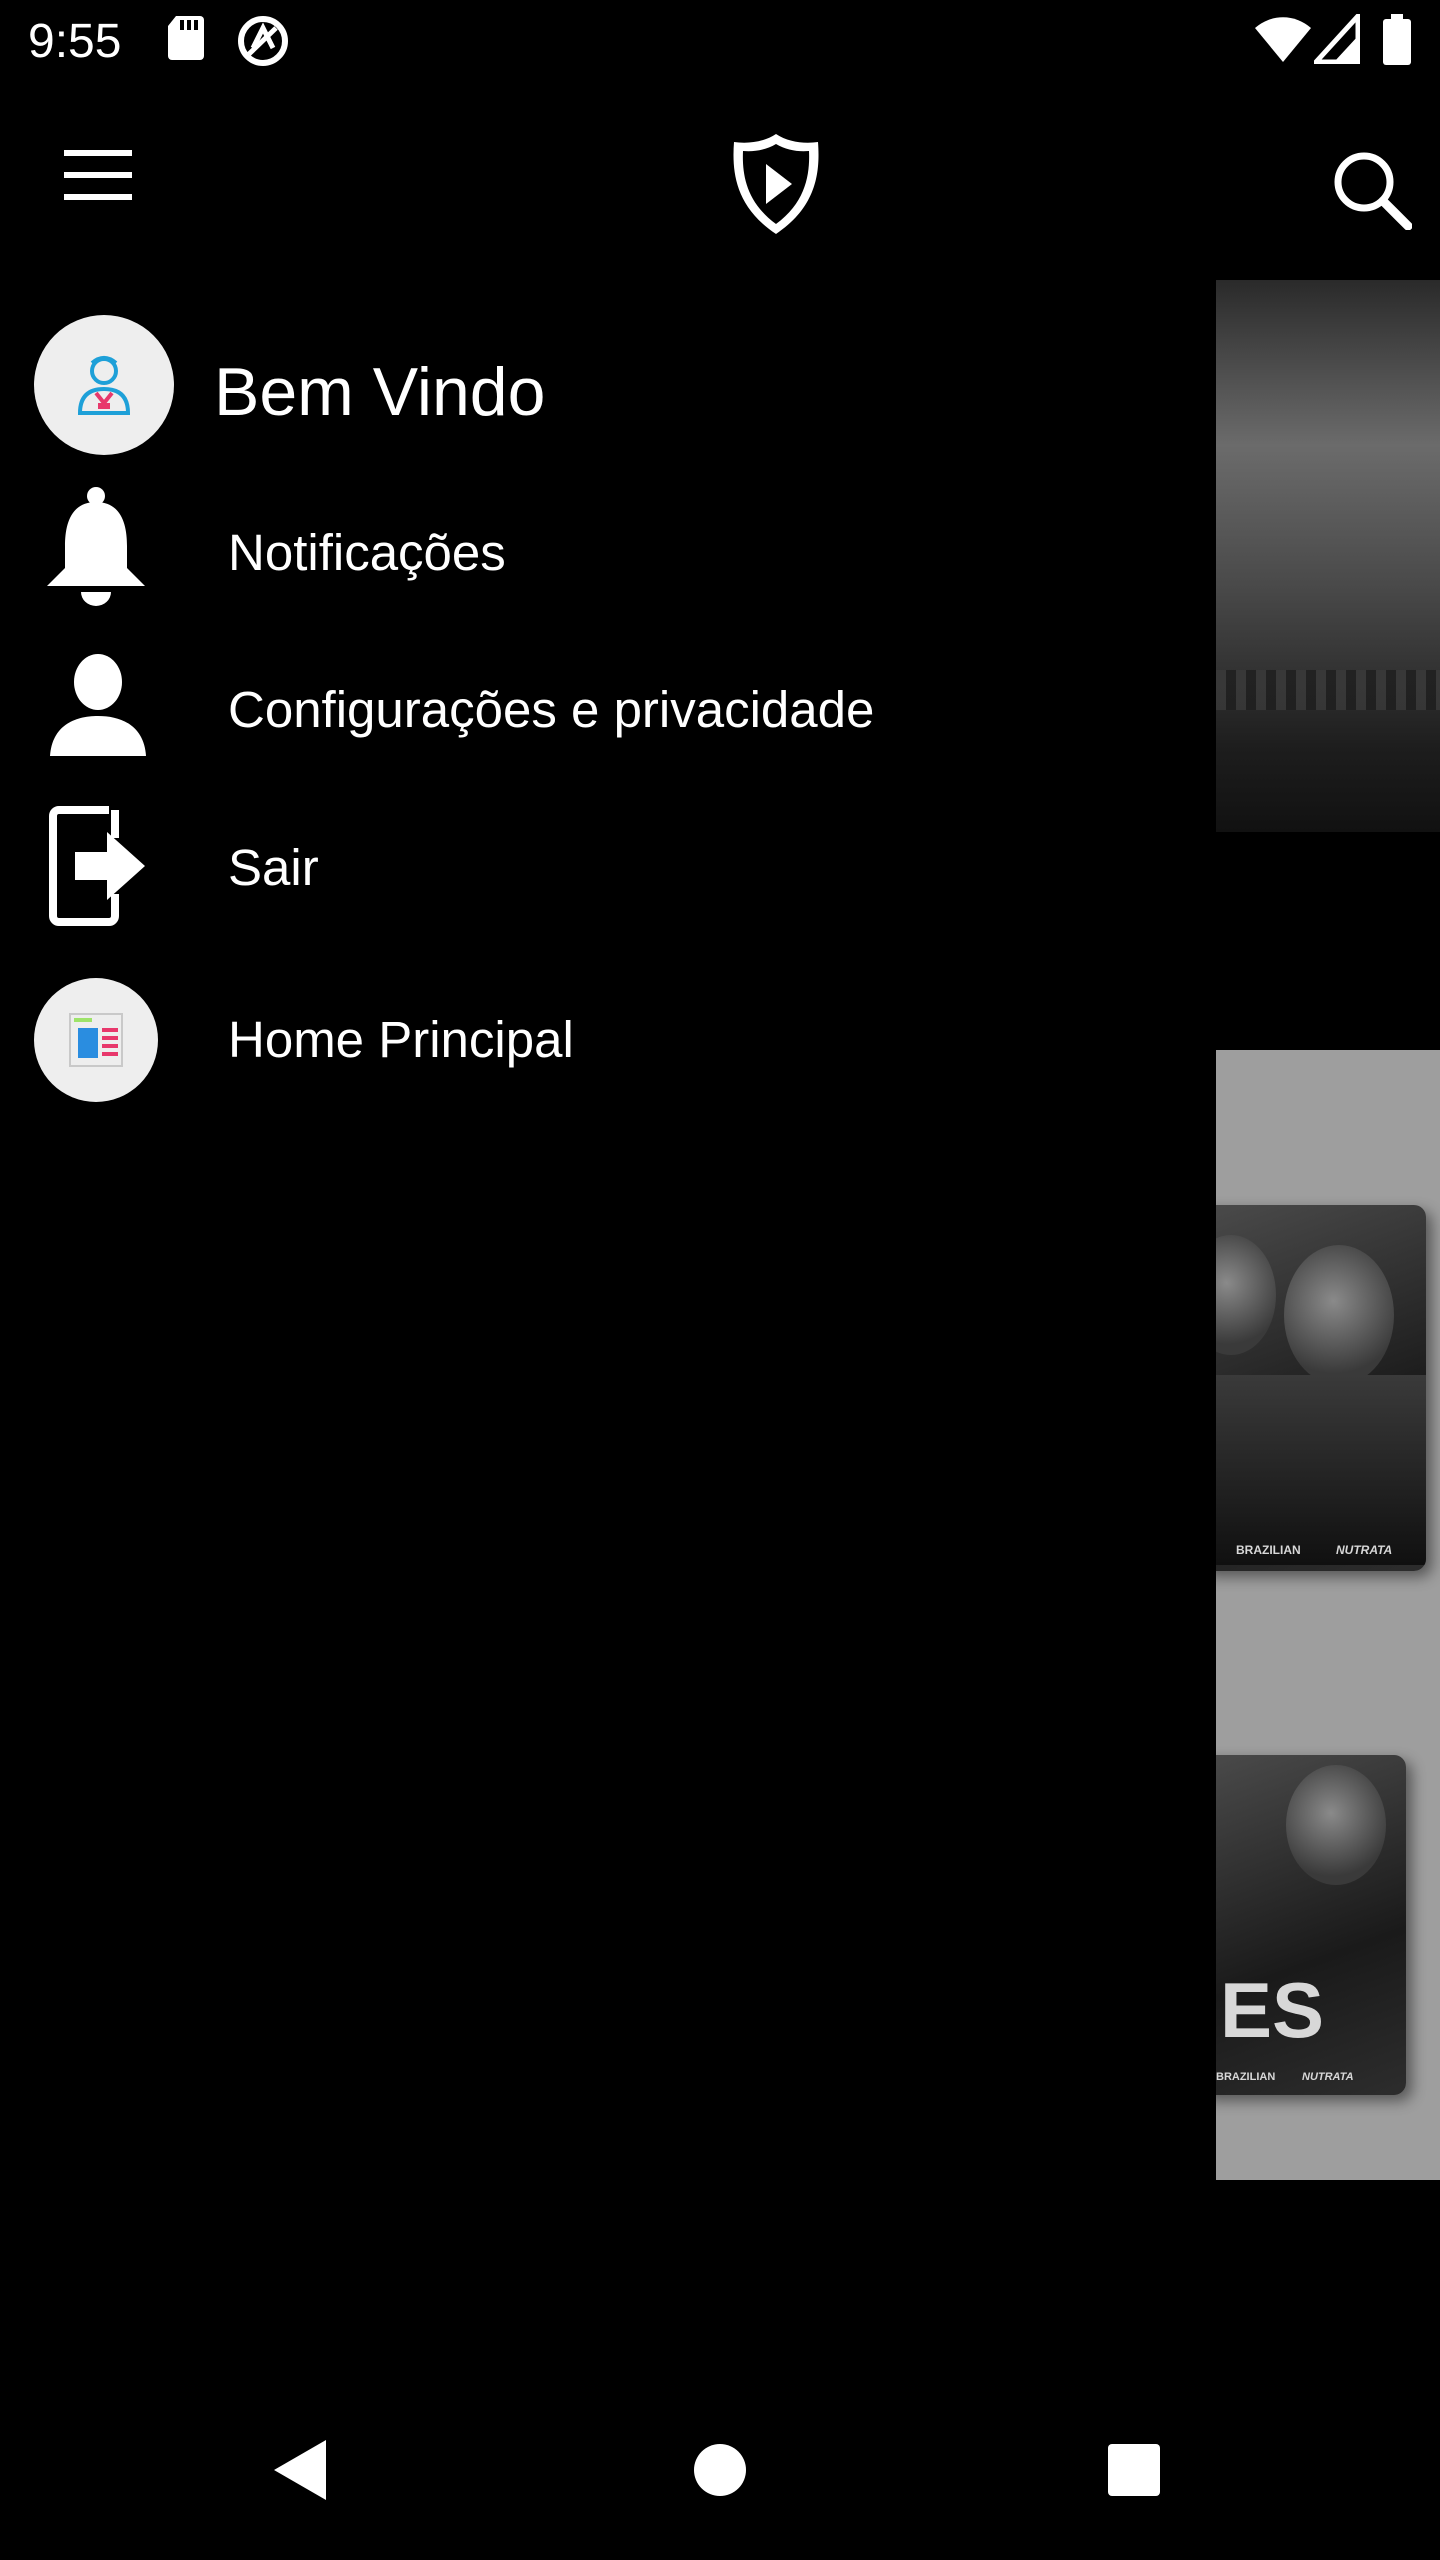 The height and width of the screenshot is (2560, 1440). Describe the element at coordinates (1321, 1388) in the screenshot. I see `news-card: BRAZILIAN NUTRATA` at that location.